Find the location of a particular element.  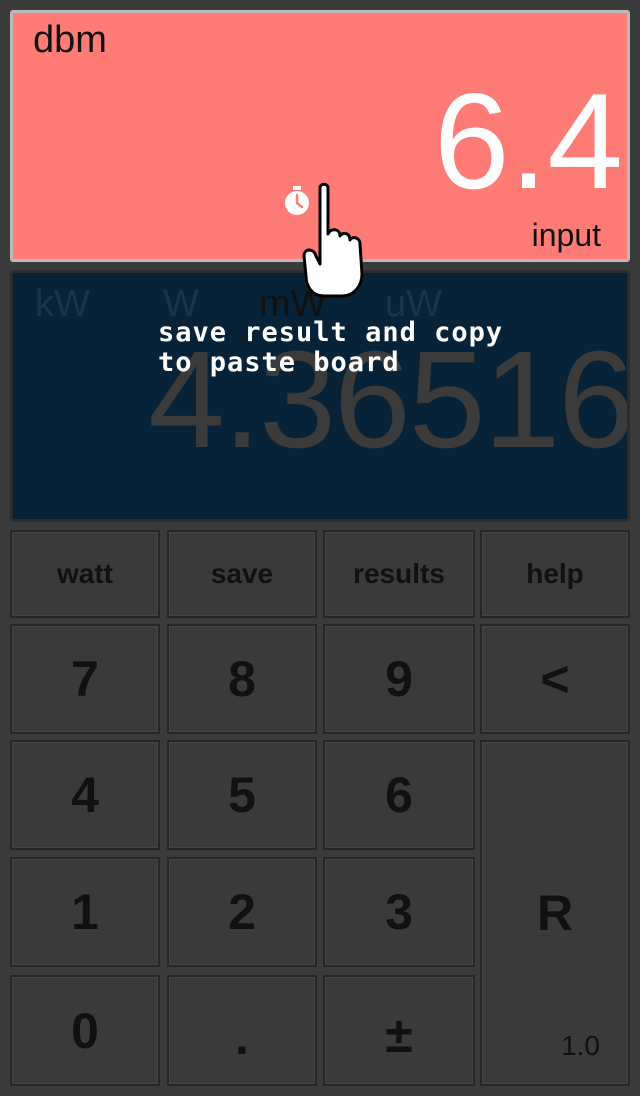

backspace-button: < is located at coordinates (555, 679).